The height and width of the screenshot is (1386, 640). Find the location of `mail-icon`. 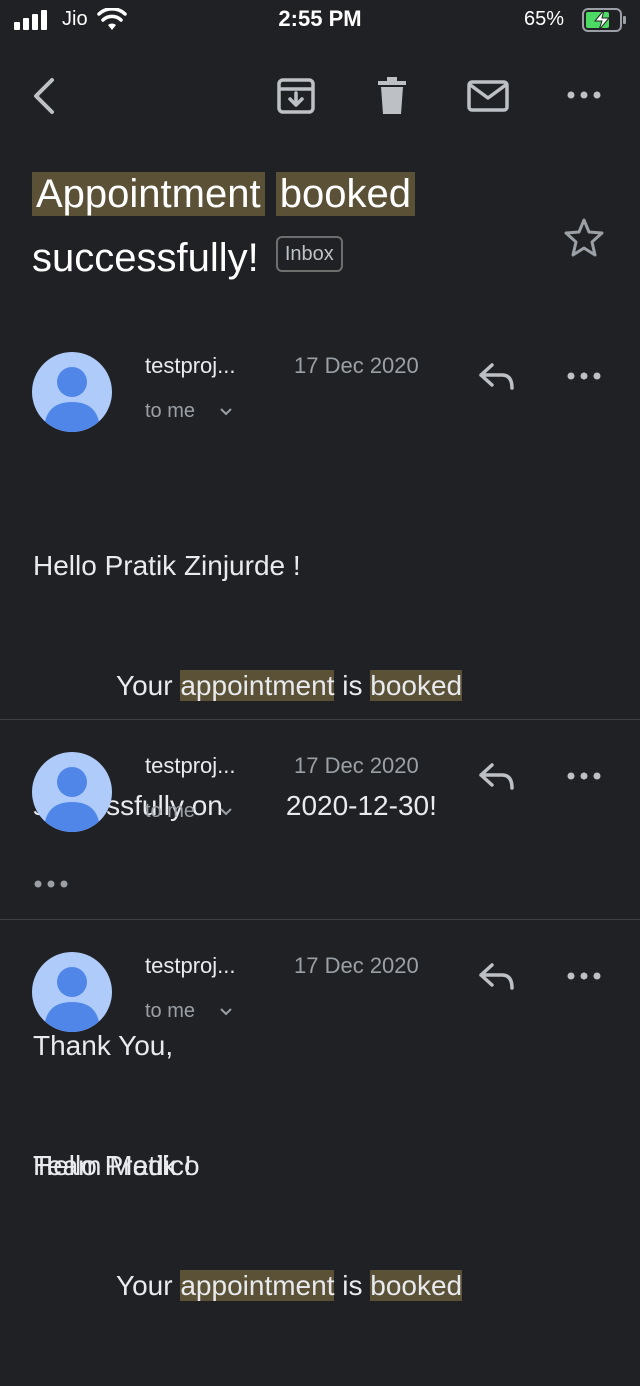

mail-icon is located at coordinates (488, 96).